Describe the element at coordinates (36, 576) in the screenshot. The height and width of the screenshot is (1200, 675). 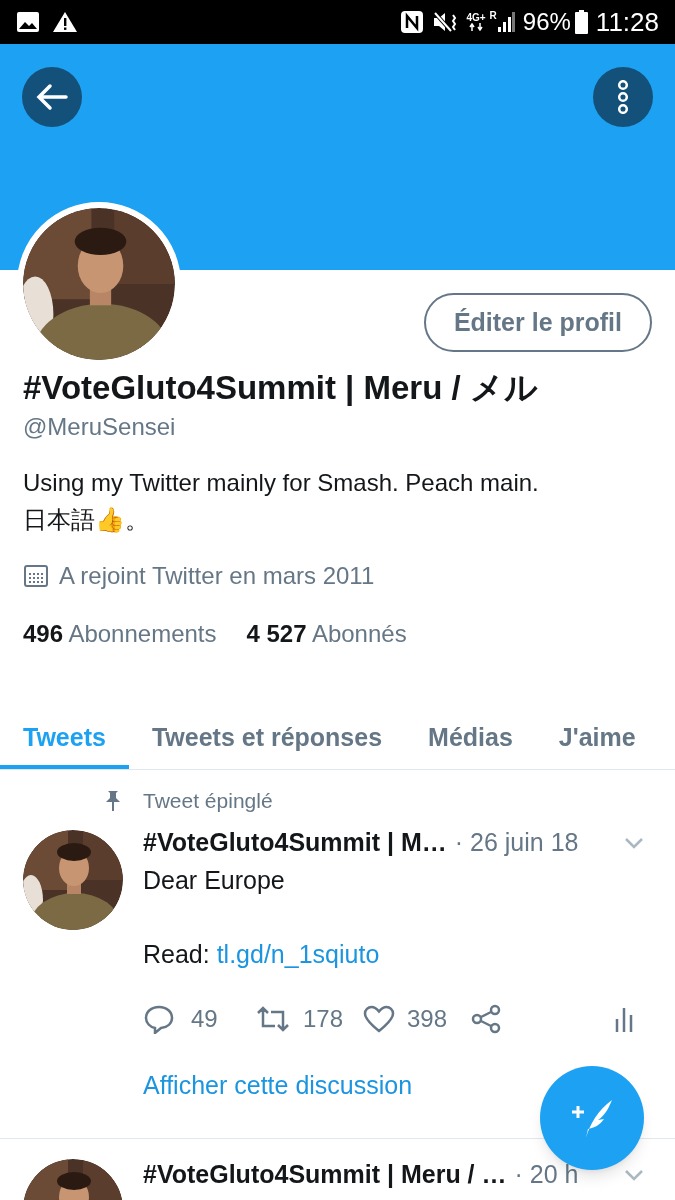
I see `calendar-icon` at that location.